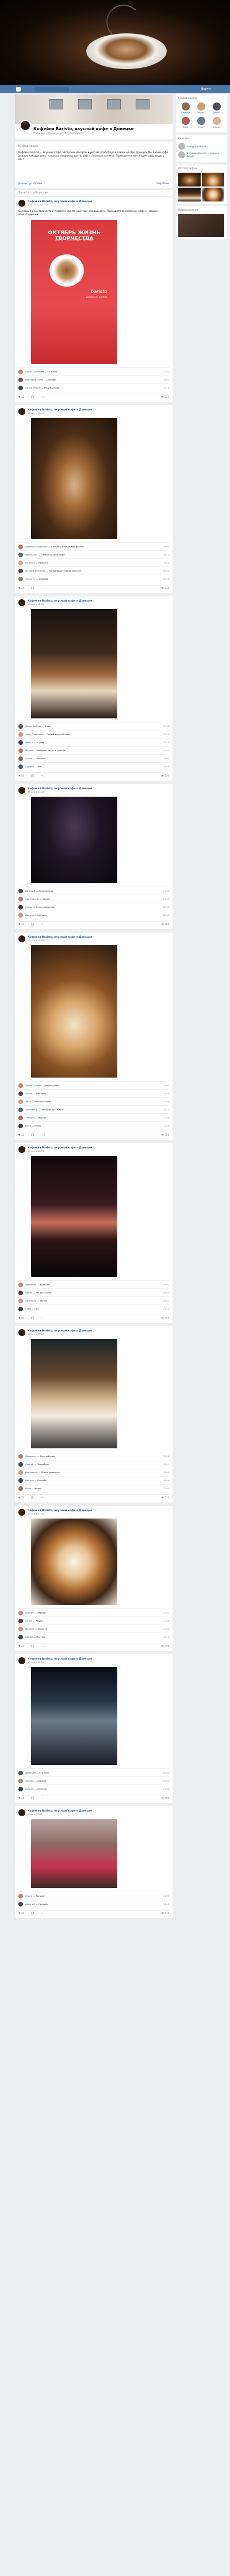 The image size is (230, 2576). What do you see at coordinates (185, 123) in the screenshot?
I see `subscriber-item: Анна` at bounding box center [185, 123].